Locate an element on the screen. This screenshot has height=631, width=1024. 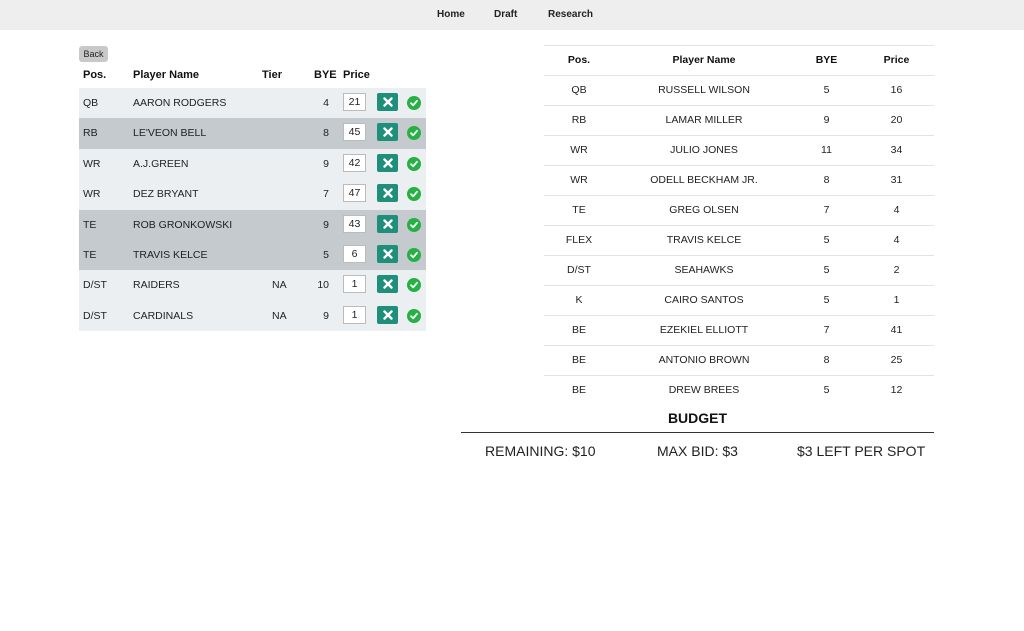
player-bye: 10 is located at coordinates (323, 285).